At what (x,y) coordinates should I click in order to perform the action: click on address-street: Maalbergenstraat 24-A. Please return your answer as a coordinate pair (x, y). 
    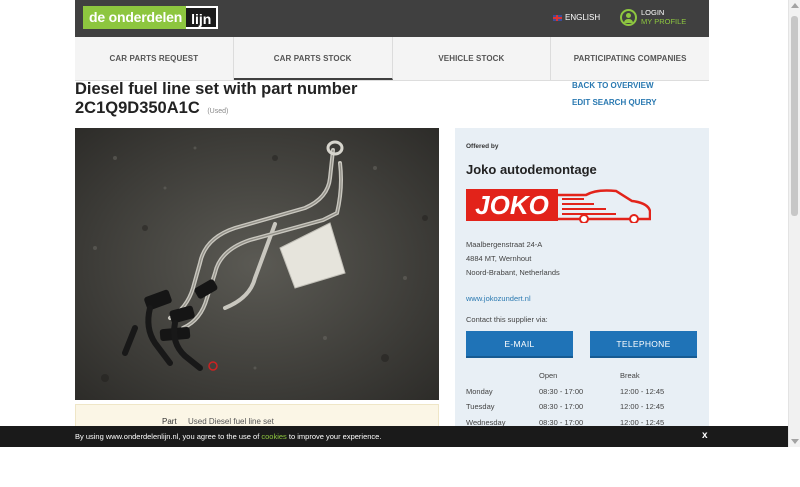
    Looking at the image, I should click on (504, 244).